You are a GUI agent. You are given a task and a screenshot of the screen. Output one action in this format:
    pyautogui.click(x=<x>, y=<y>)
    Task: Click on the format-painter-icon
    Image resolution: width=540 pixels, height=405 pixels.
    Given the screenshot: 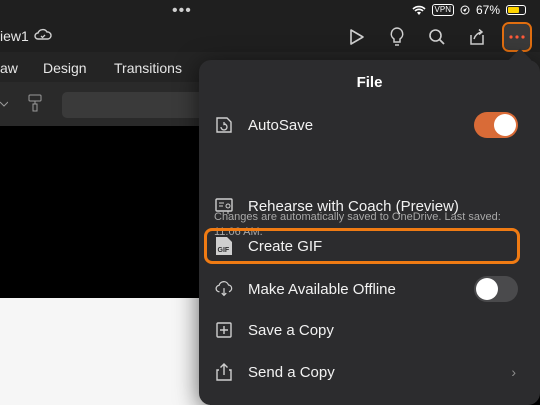 What is the action you would take?
    pyautogui.click(x=35, y=103)
    